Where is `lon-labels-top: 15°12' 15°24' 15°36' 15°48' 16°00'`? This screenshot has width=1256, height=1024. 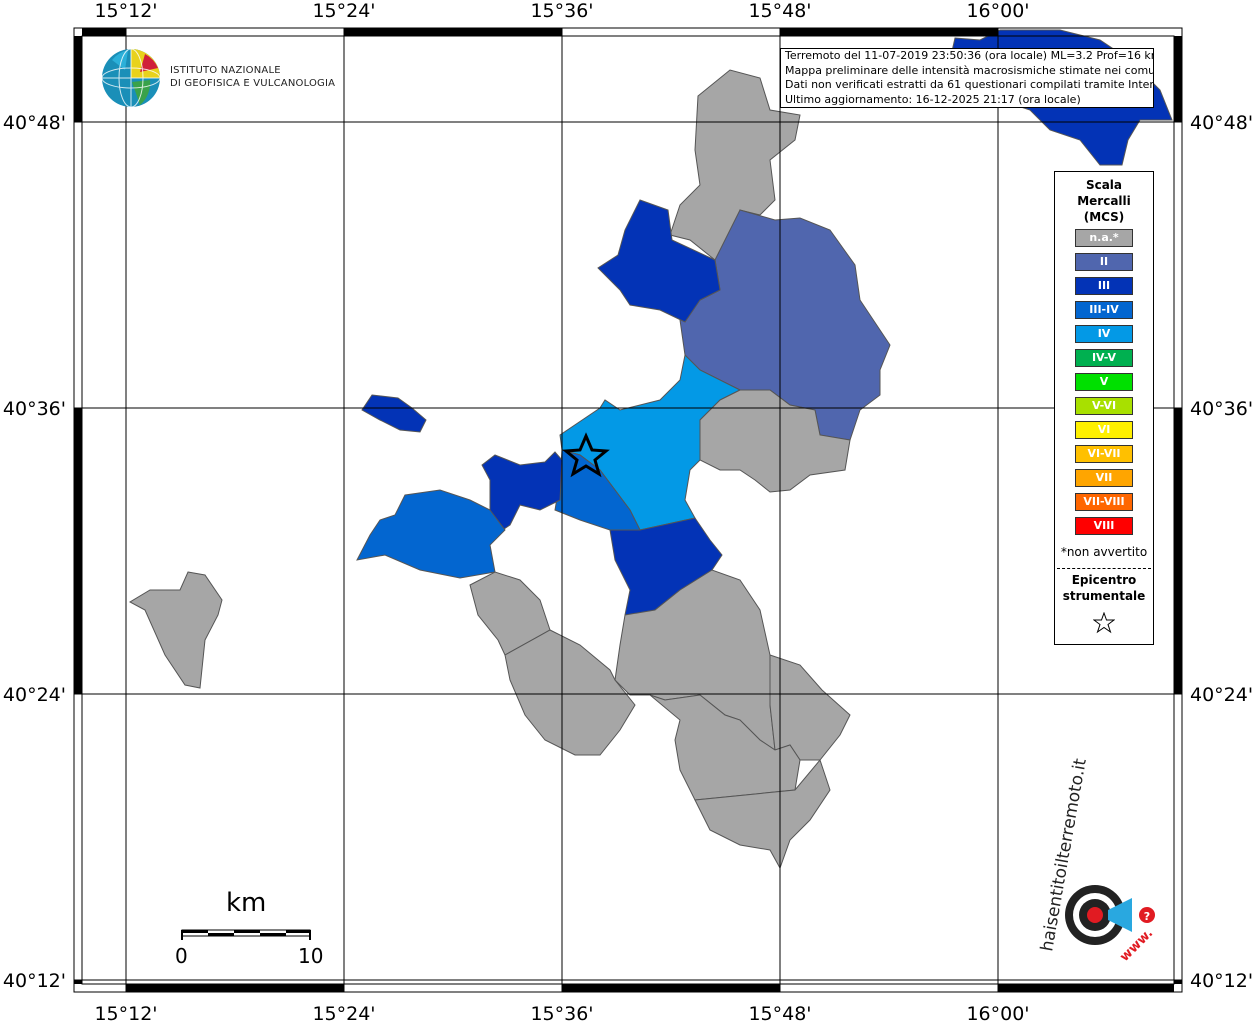 lon-labels-top: 15°12' 15°24' 15°36' 15°48' 16°00' is located at coordinates (561, 11).